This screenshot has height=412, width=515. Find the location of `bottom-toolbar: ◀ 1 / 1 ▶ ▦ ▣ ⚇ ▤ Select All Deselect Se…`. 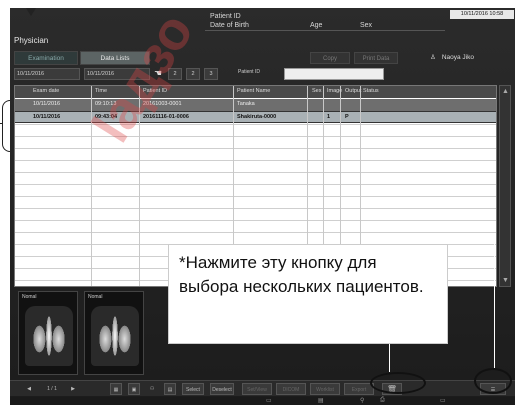

bottom-toolbar: ◀ 1 / 1 ▶ ▦ ▣ ⚇ ▤ Select All Deselect Se… is located at coordinates (262, 392).